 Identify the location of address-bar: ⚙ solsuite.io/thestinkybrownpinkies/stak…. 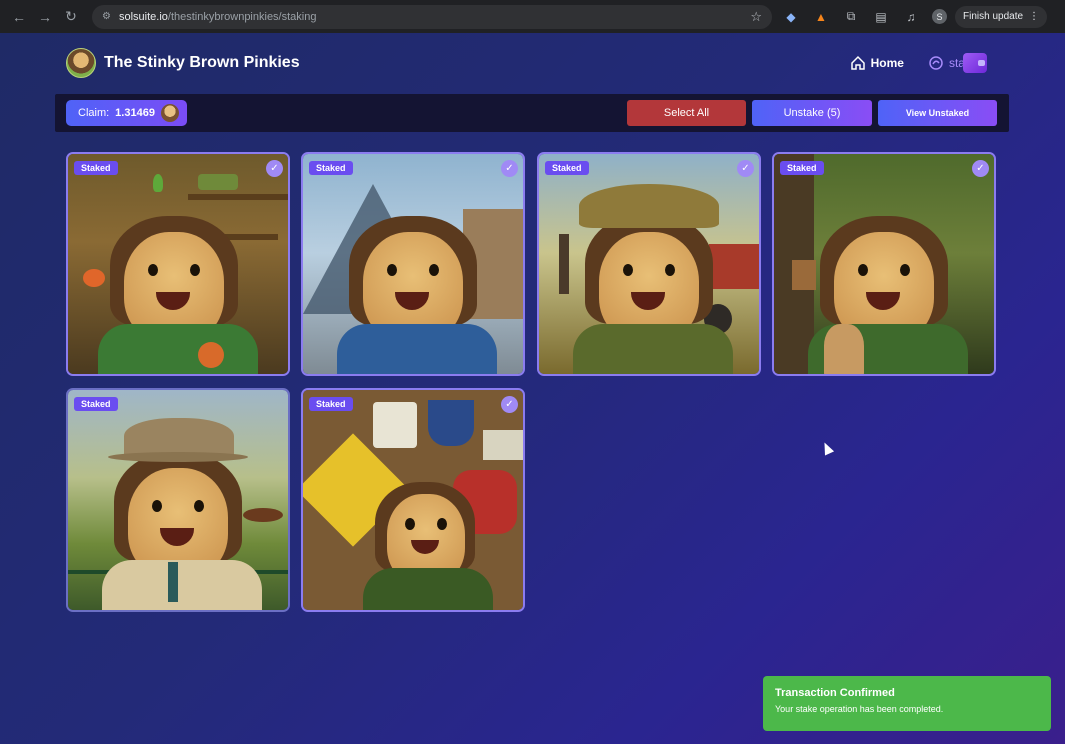
(432, 16).